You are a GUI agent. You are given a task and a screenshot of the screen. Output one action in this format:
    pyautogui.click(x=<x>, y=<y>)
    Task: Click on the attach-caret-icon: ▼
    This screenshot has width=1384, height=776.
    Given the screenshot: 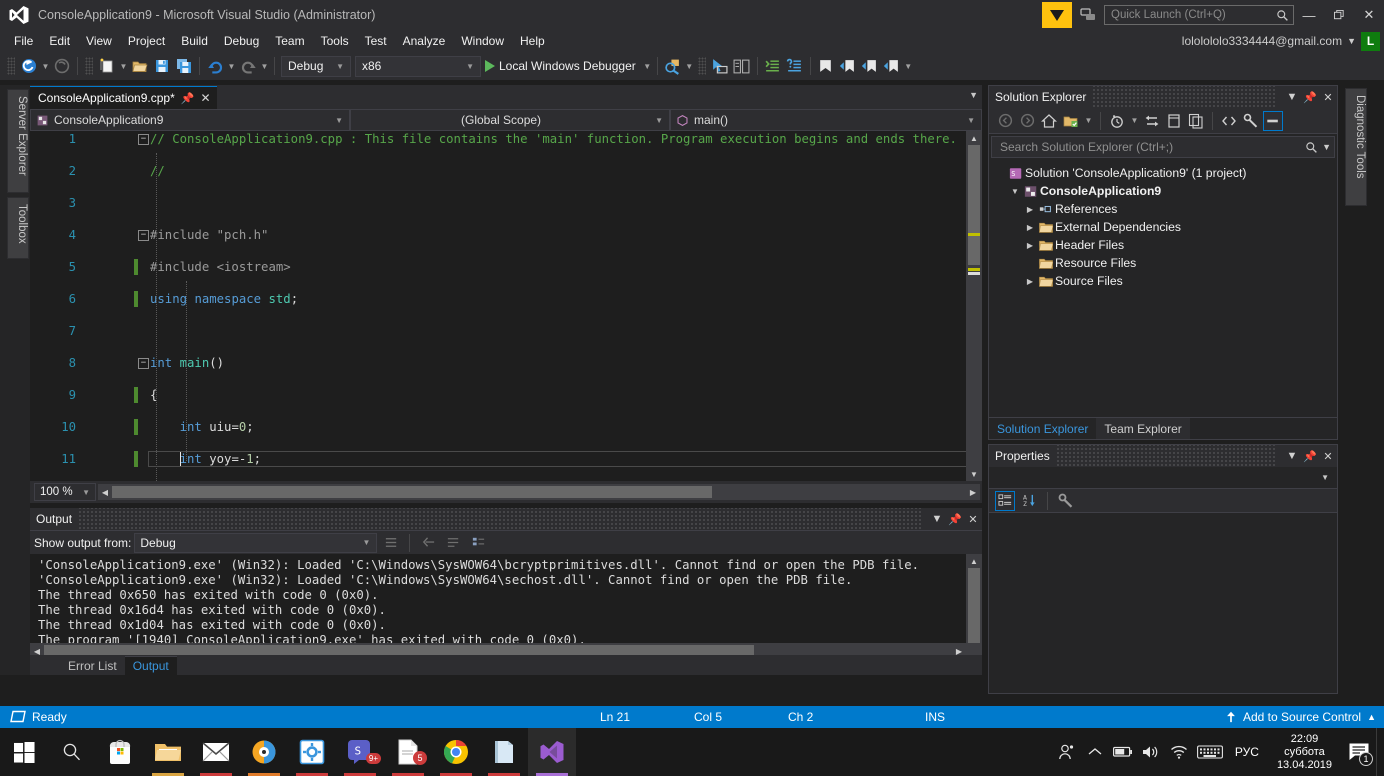 What is the action you would take?
    pyautogui.click(x=689, y=66)
    